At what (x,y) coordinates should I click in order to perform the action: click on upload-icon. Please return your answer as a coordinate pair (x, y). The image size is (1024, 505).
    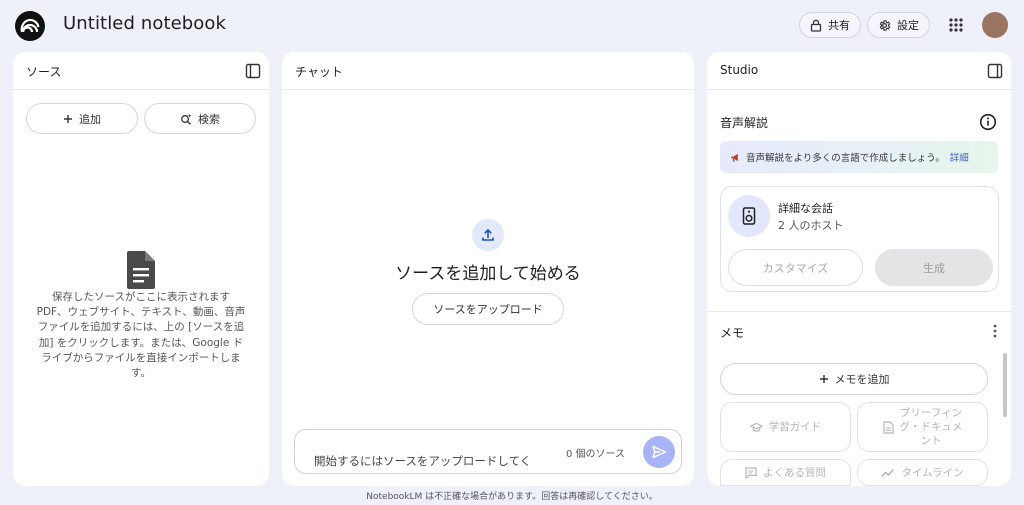
    Looking at the image, I should click on (488, 235).